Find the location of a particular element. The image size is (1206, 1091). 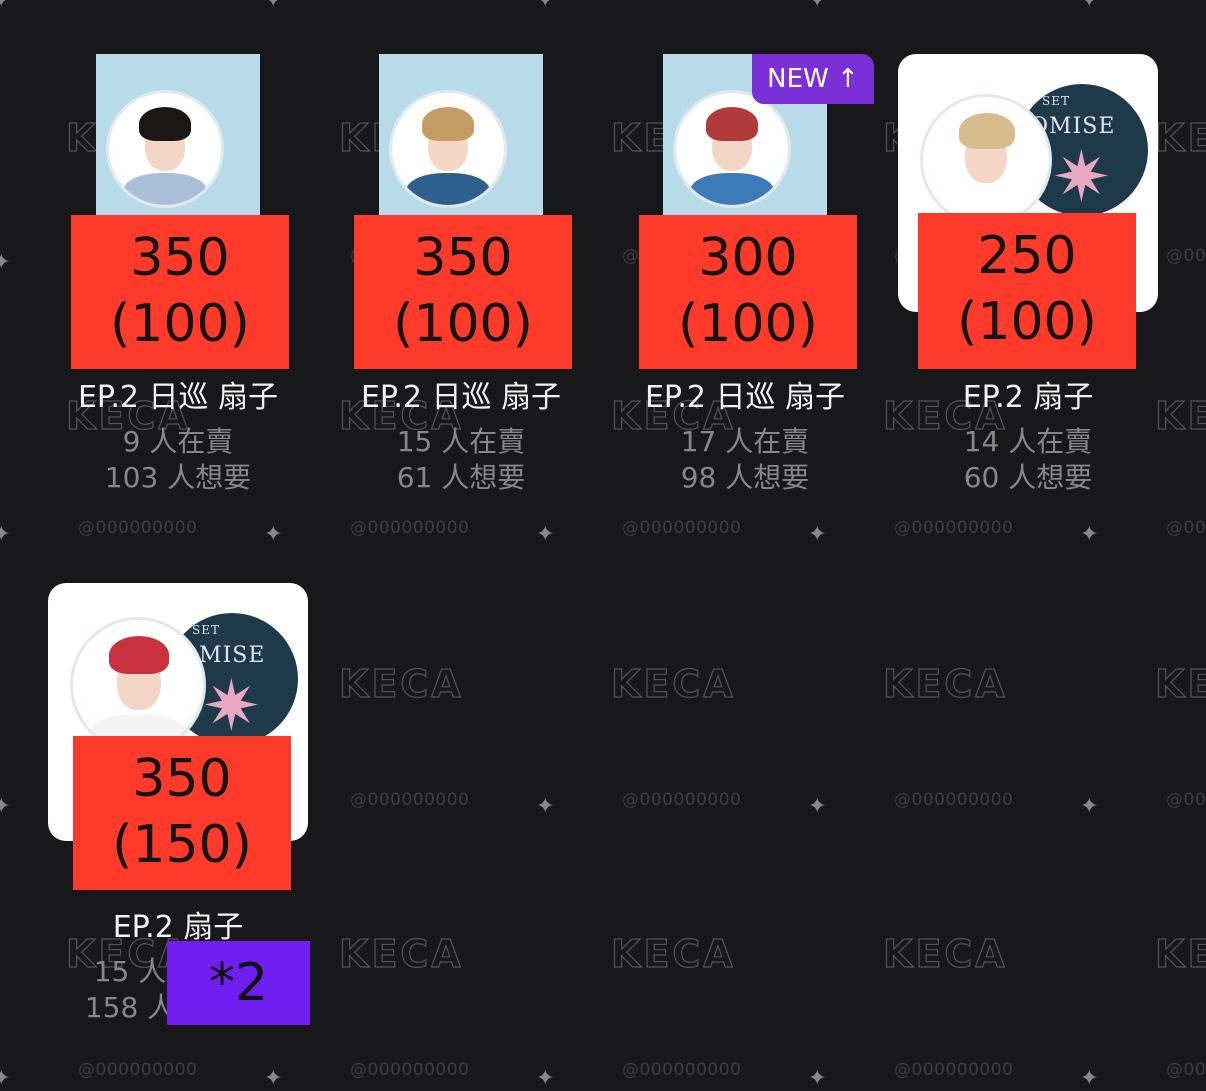

wants-count-1: 103 人想要 is located at coordinates (178, 477).